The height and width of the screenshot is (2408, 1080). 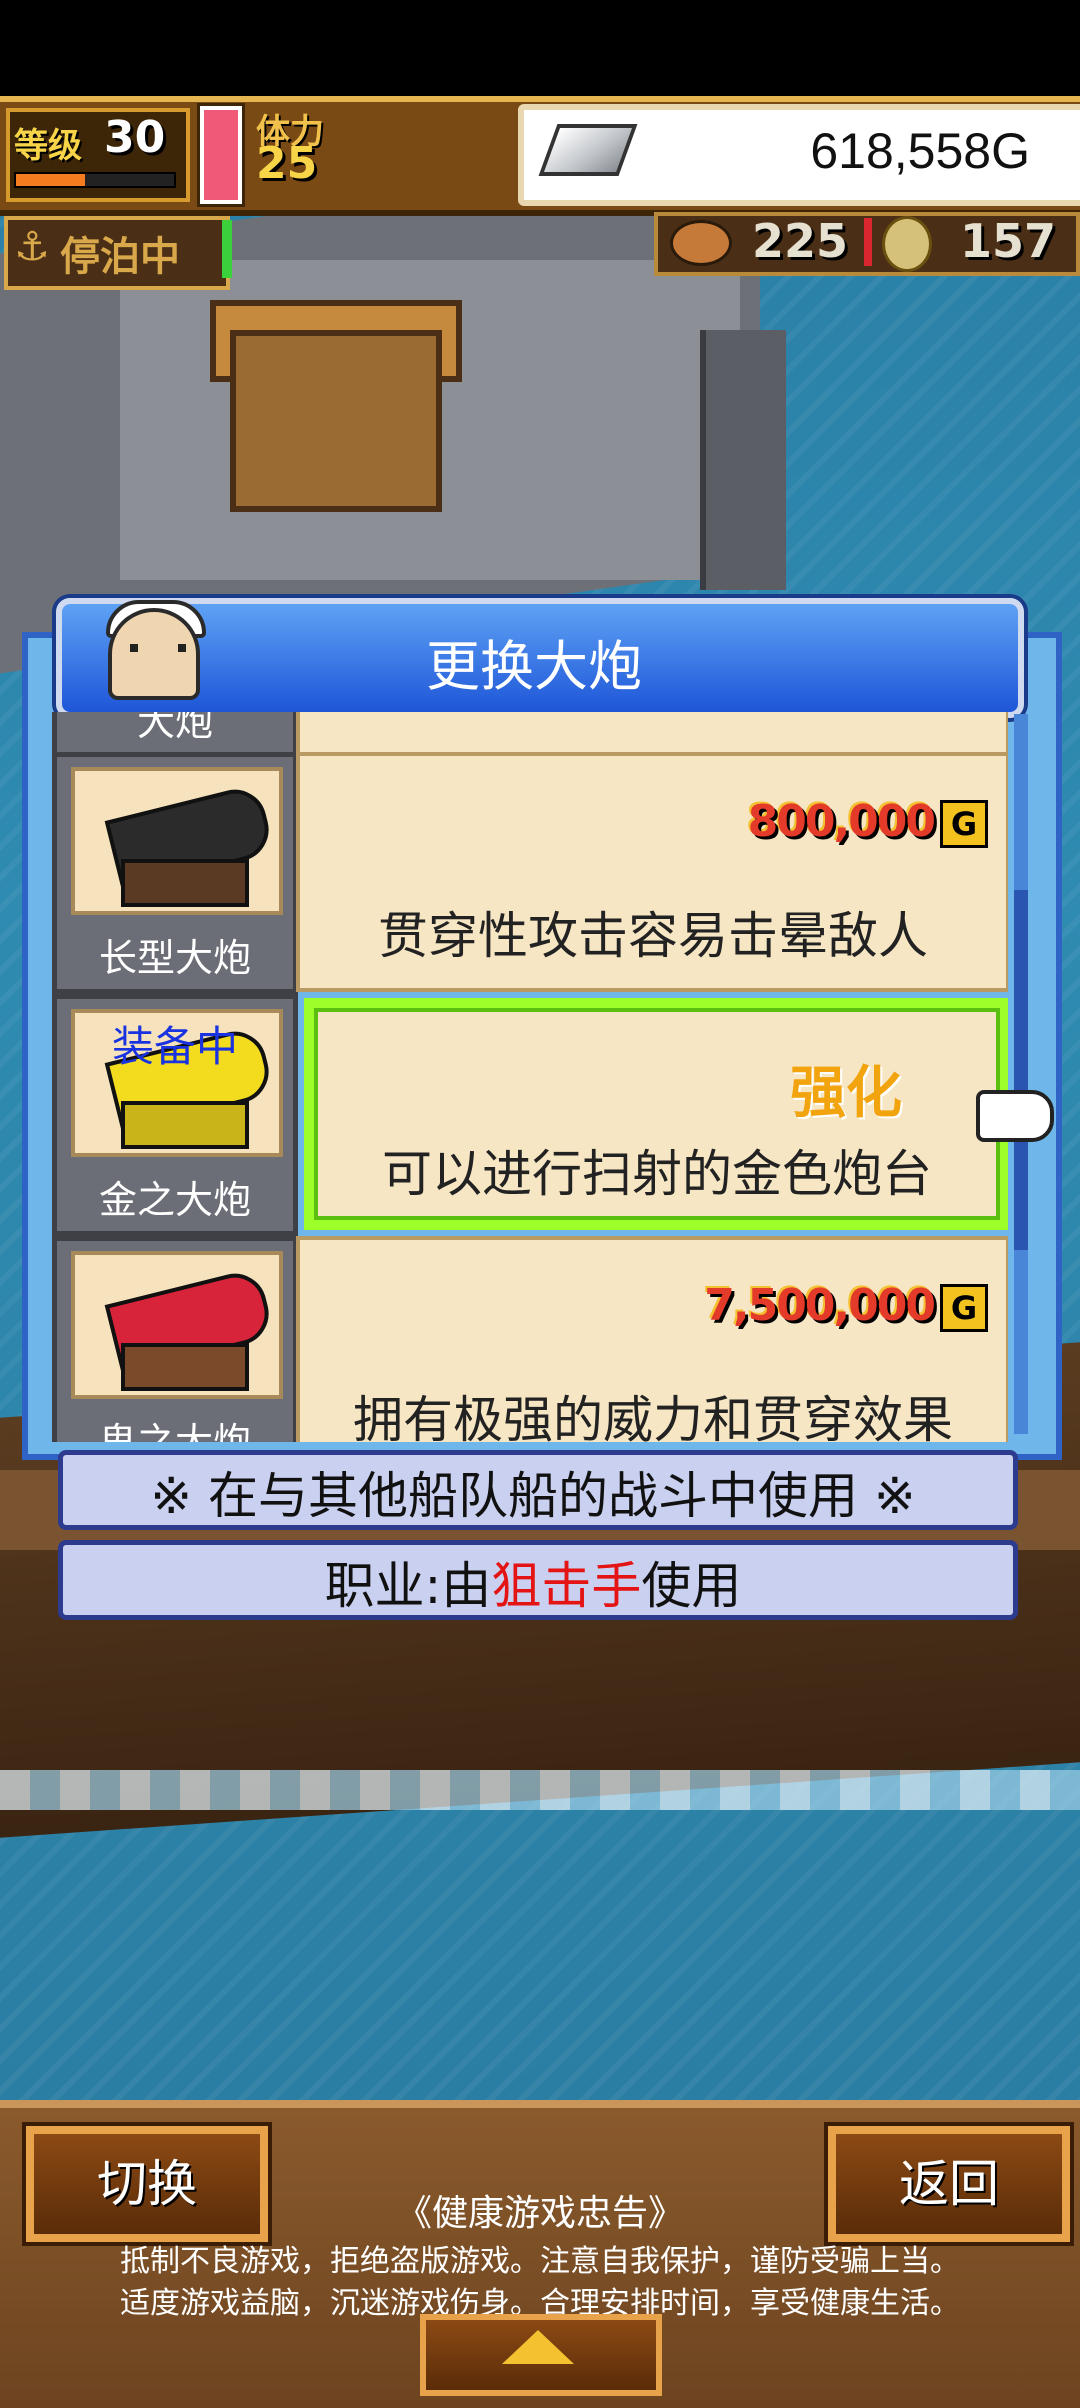 I want to click on job-note-prefix: 职业:由, so click(x=408, y=1586).